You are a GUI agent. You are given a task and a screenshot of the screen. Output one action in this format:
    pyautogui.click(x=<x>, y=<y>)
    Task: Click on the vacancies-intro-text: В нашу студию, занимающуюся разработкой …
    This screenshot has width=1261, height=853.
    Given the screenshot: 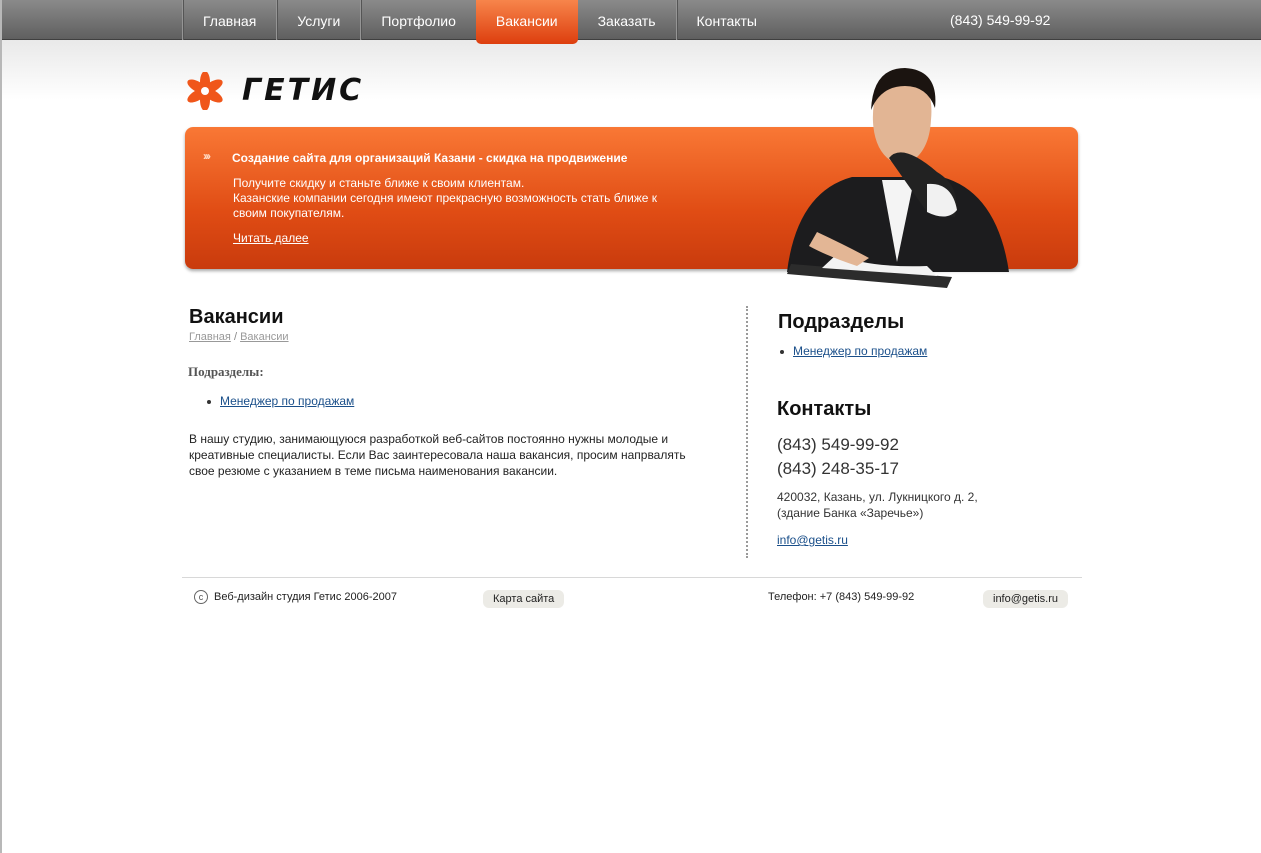 What is the action you would take?
    pyautogui.click(x=437, y=455)
    